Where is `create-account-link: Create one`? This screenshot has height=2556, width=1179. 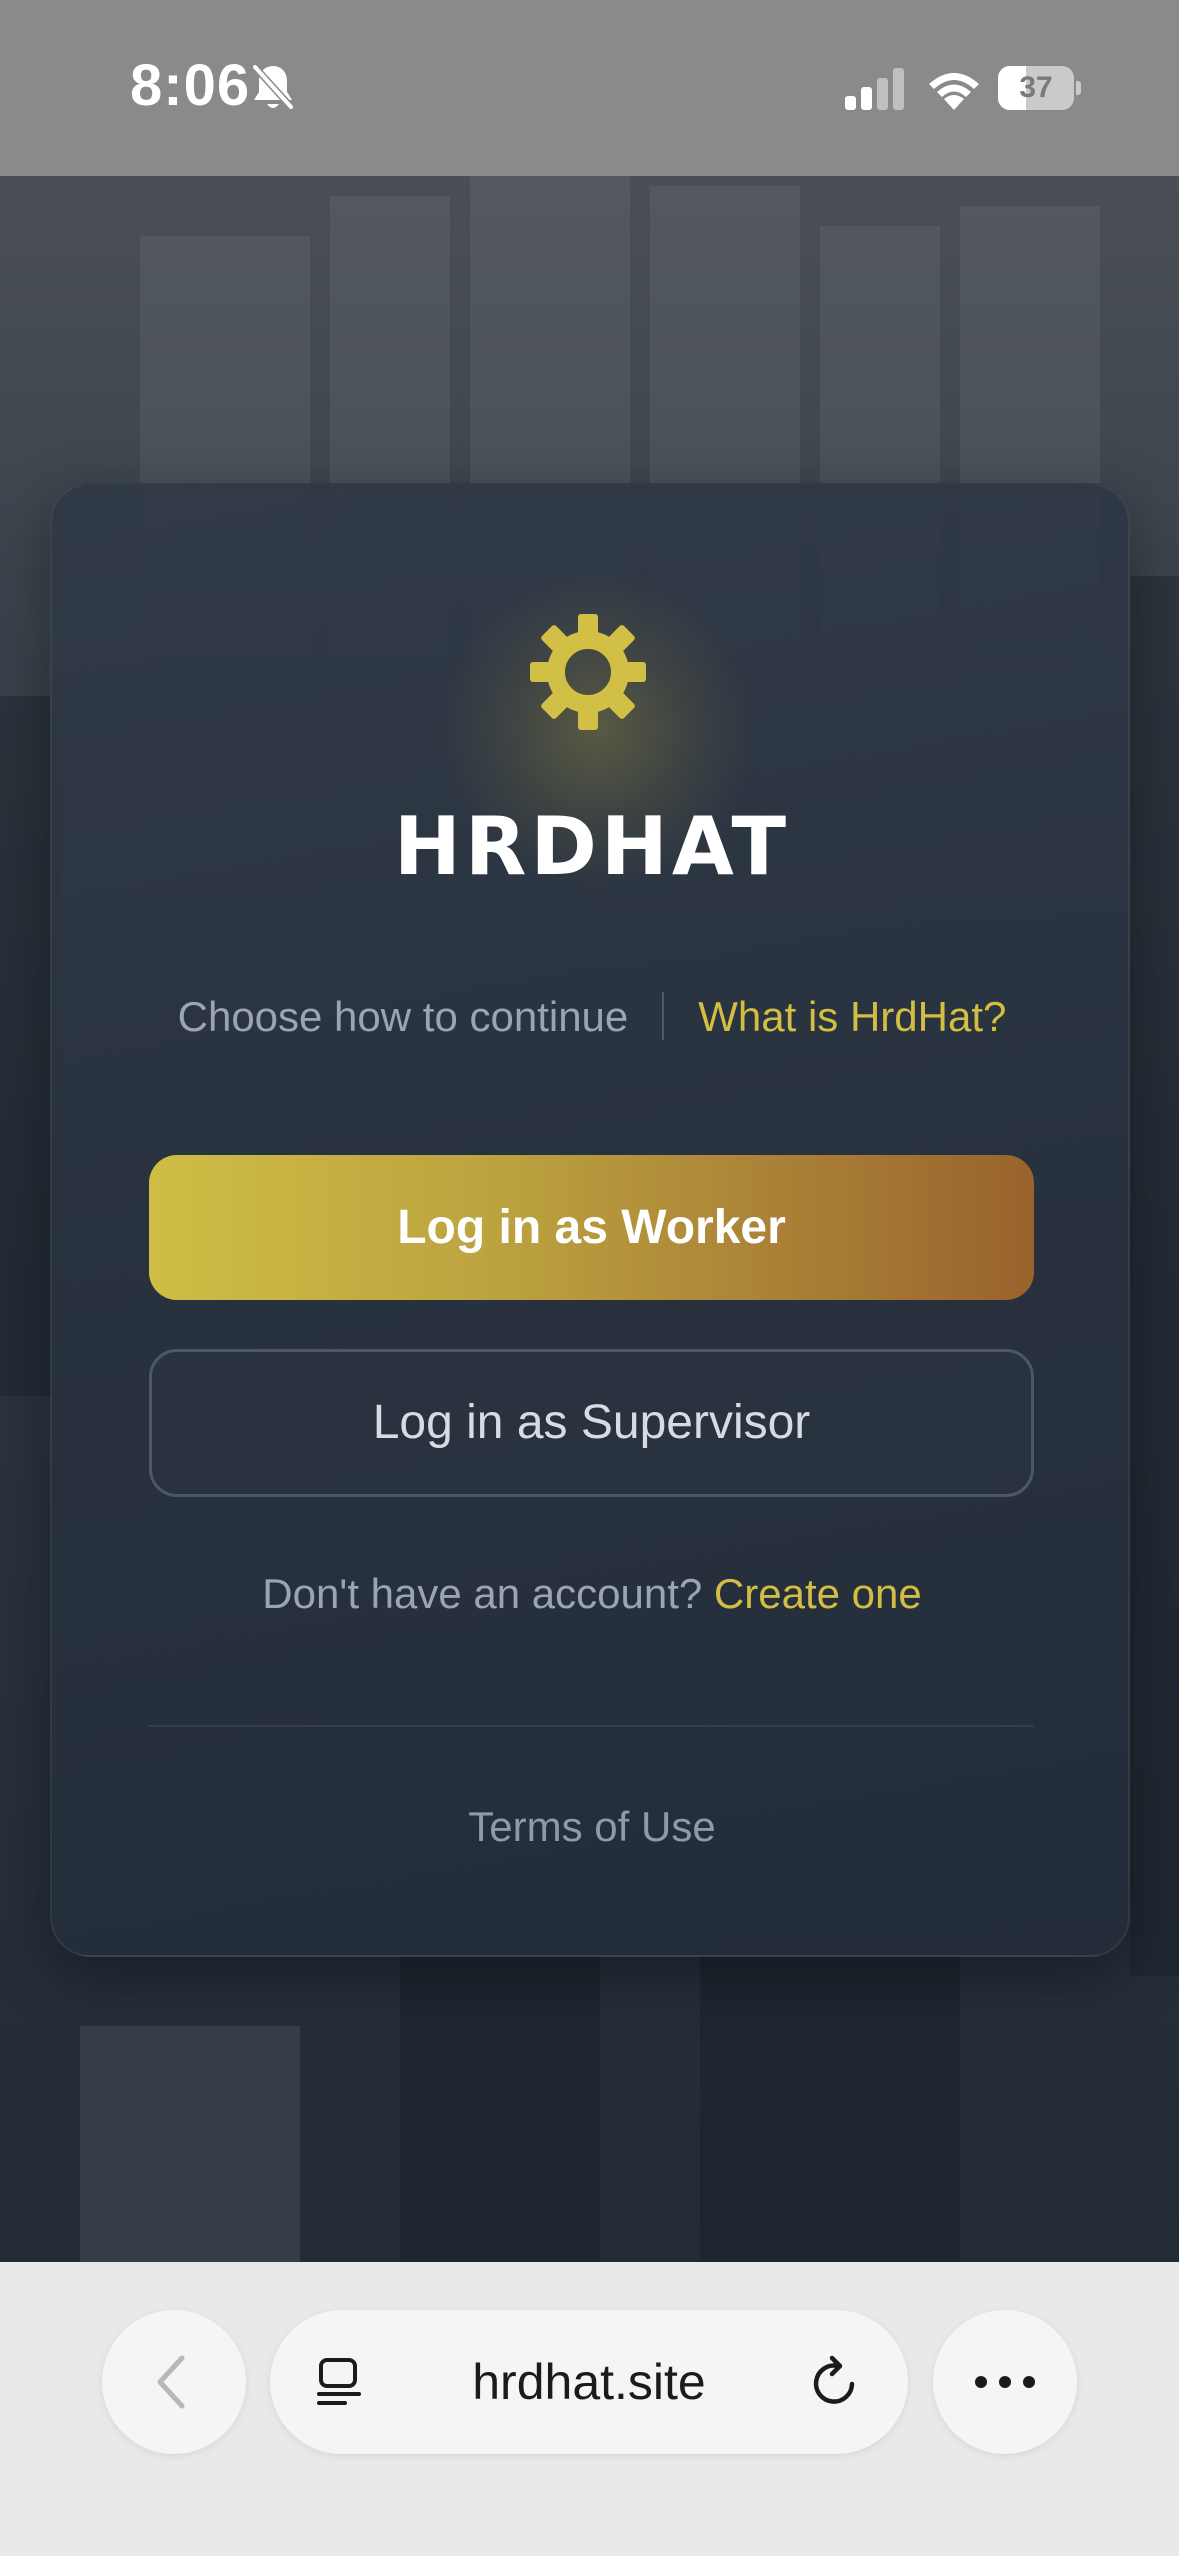 create-account-link: Create one is located at coordinates (818, 1593).